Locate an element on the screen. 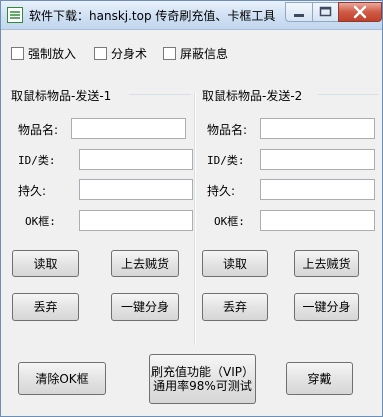 The height and width of the screenshot is (417, 383). close-button is located at coordinates (360, 12).